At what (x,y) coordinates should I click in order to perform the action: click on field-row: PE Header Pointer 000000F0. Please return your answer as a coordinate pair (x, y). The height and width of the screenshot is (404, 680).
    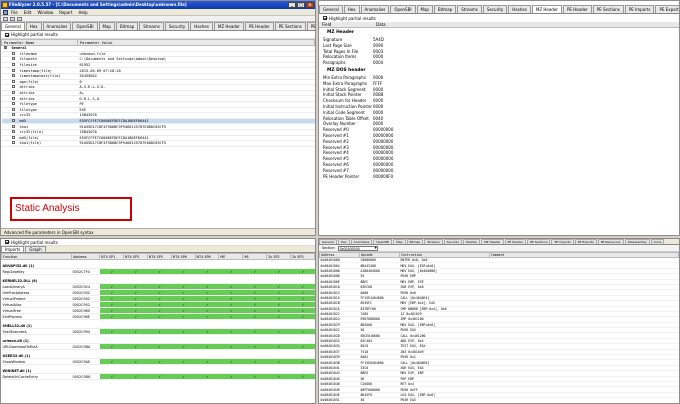
    Looking at the image, I should click on (499, 177).